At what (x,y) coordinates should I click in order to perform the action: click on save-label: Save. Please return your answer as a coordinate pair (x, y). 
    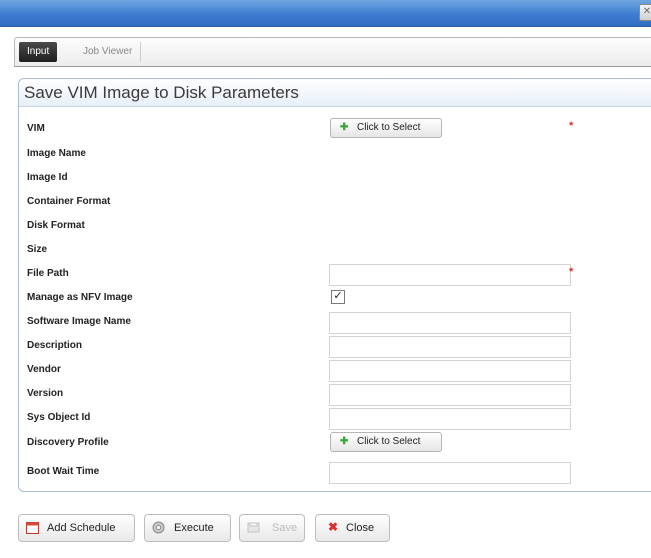
    Looking at the image, I should click on (285, 528).